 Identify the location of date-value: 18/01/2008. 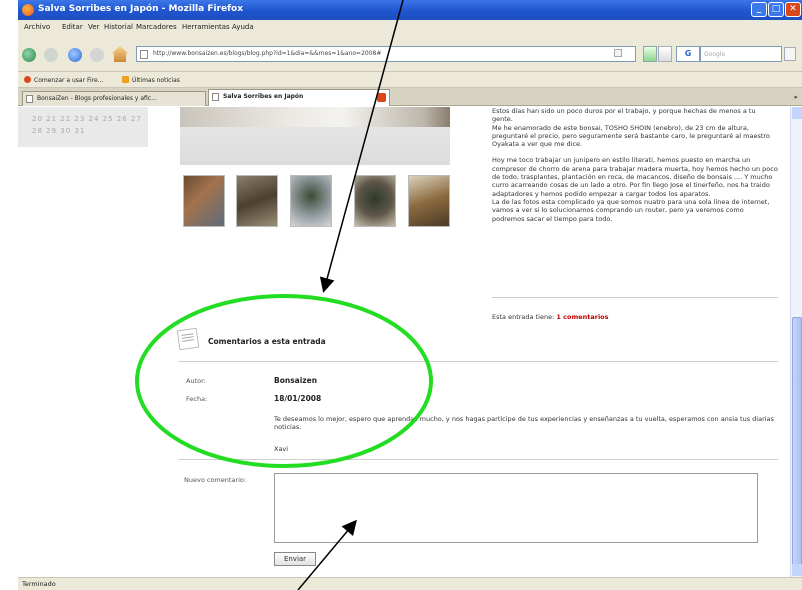
(298, 398).